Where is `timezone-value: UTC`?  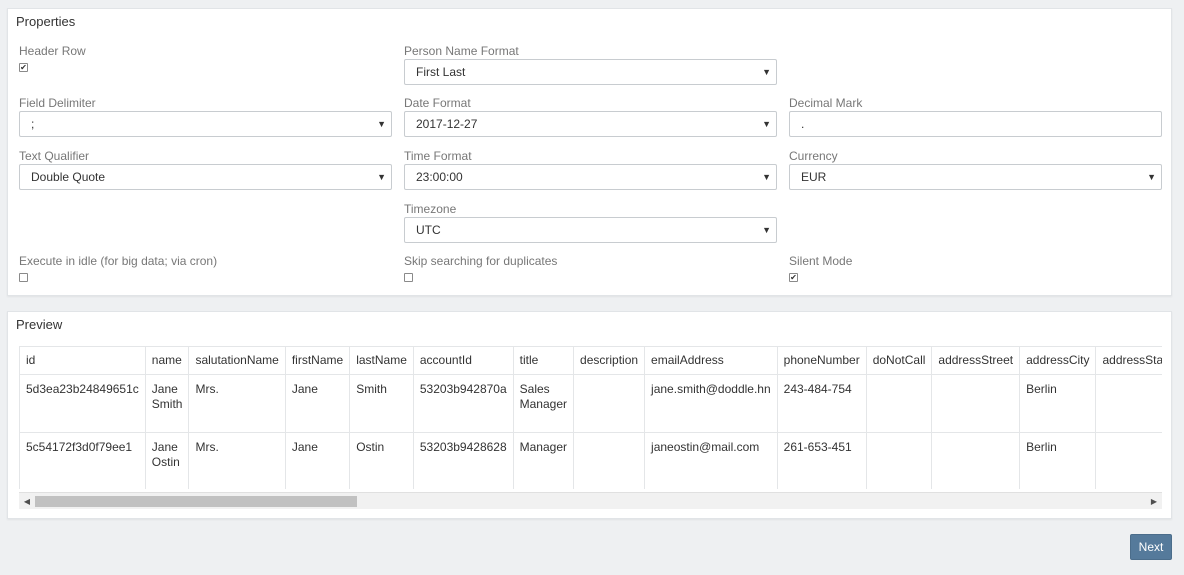 timezone-value: UTC is located at coordinates (428, 230).